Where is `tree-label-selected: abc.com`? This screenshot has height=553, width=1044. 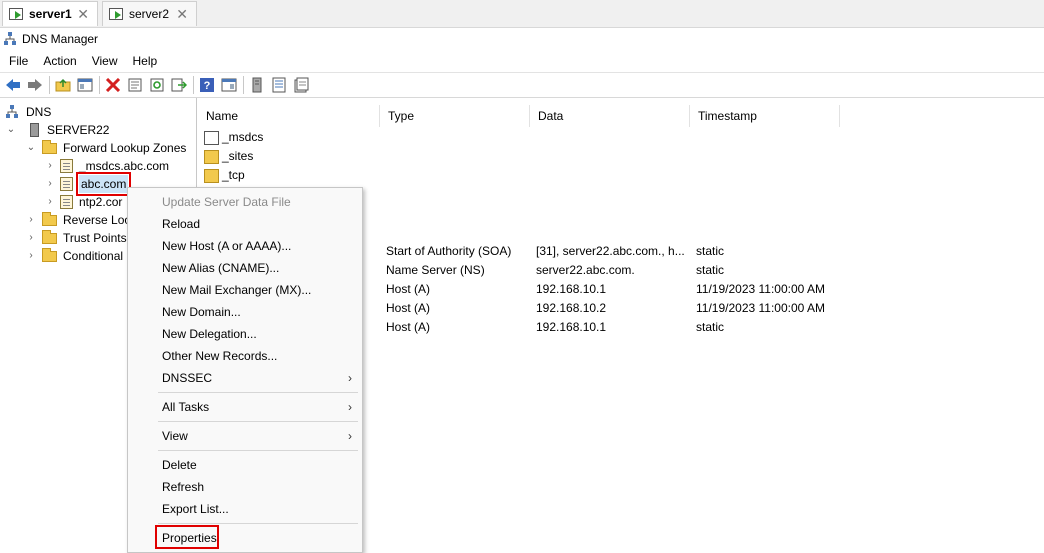
tree-label-selected: abc.com is located at coordinates (103, 184).